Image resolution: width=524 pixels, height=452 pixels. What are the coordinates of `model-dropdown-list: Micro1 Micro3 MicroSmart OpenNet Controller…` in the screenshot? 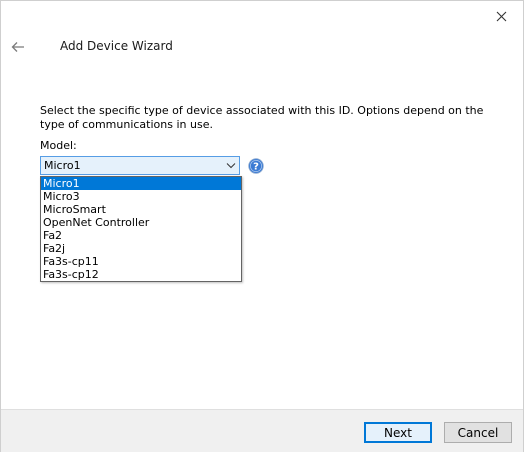 It's located at (141, 229).